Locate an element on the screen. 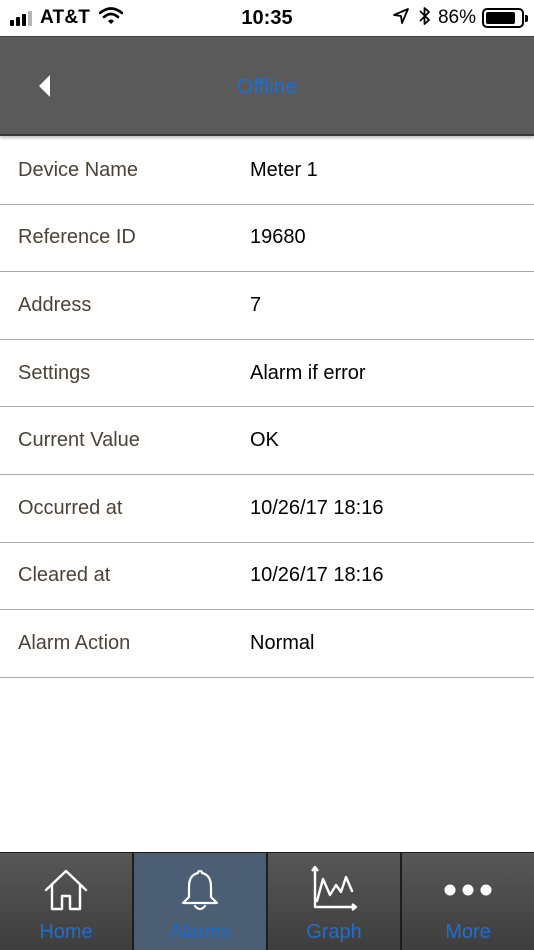  detail-row: Occurred at 10/26/17 18:16 is located at coordinates (267, 509).